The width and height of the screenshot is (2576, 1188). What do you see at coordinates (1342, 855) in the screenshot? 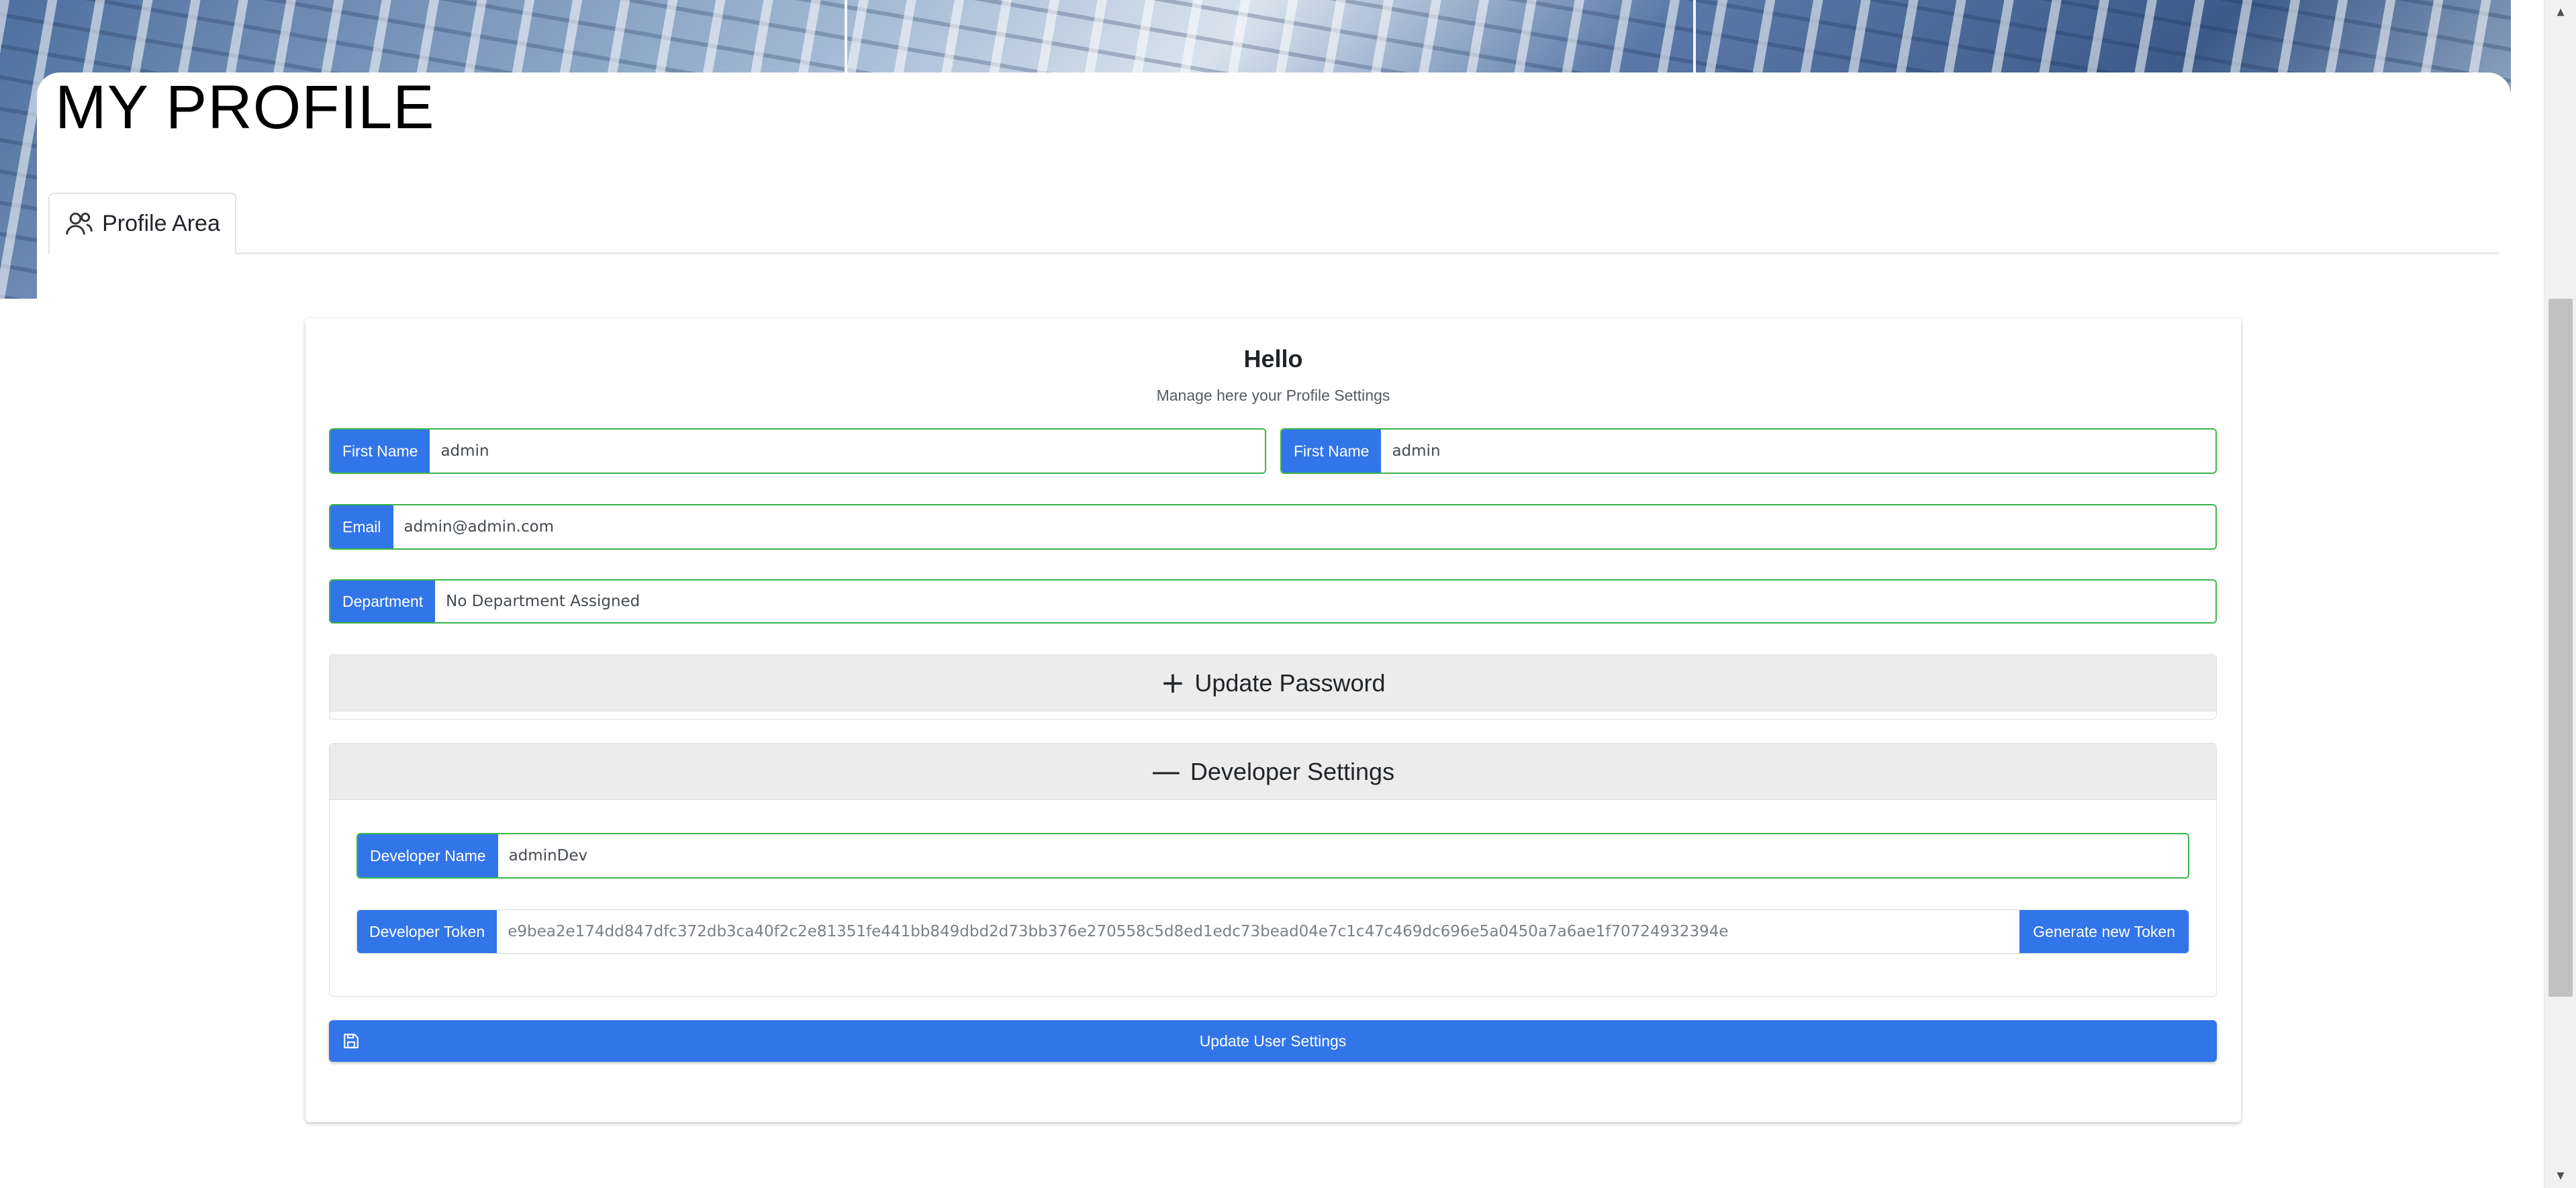
I see `developer-name-input` at bounding box center [1342, 855].